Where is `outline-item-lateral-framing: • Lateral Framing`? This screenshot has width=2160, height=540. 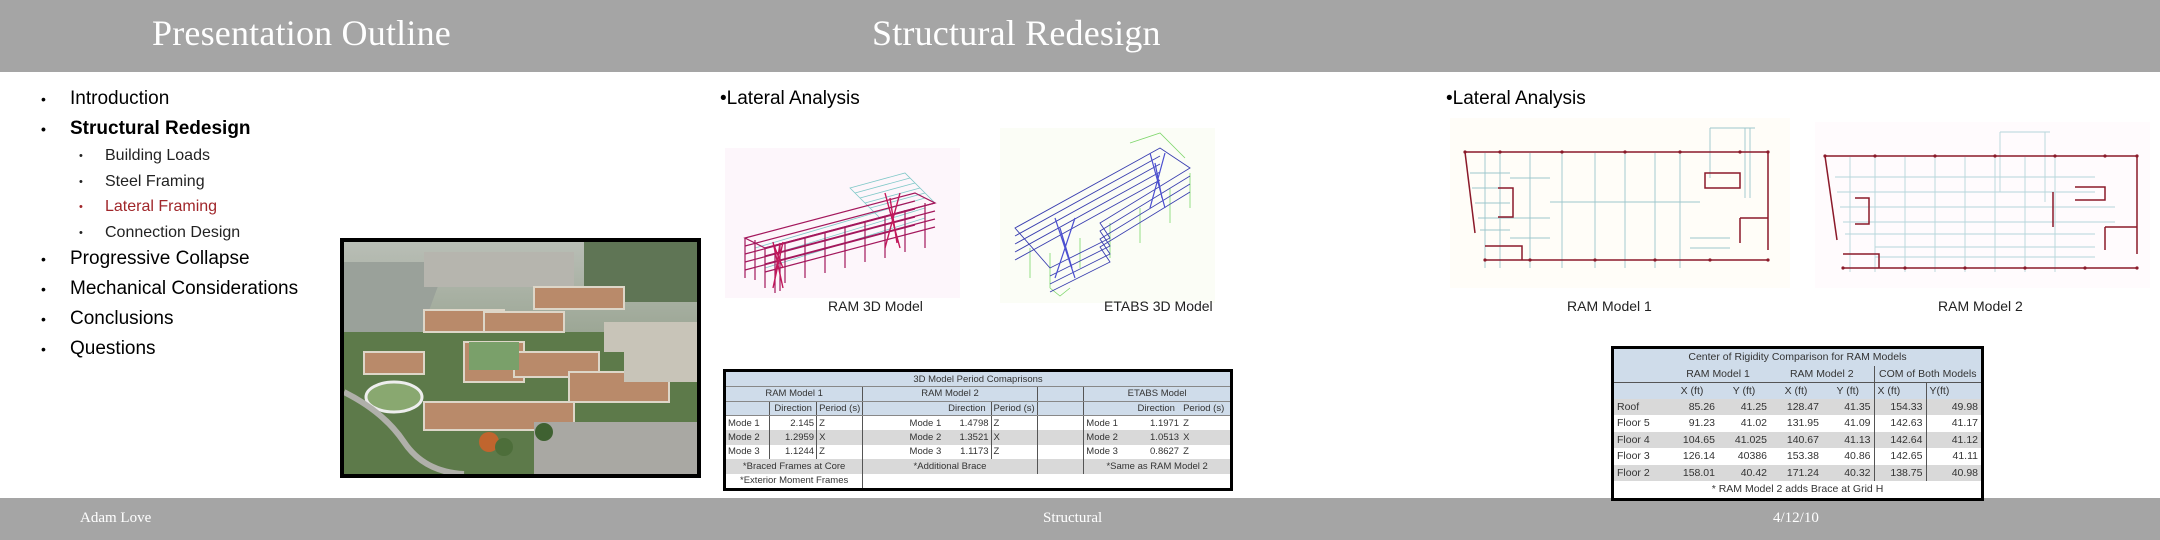 outline-item-lateral-framing: • Lateral Framing is located at coordinates (148, 207).